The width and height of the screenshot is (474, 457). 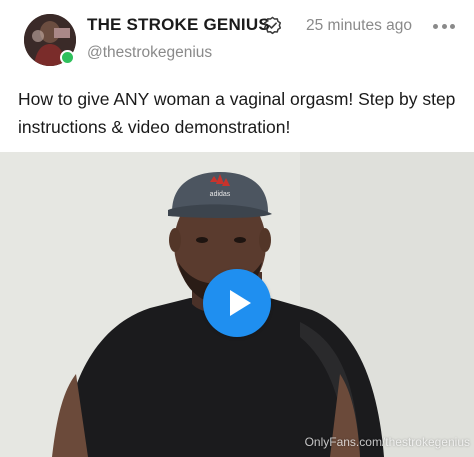 What do you see at coordinates (67, 57) in the screenshot?
I see `online-status-dot` at bounding box center [67, 57].